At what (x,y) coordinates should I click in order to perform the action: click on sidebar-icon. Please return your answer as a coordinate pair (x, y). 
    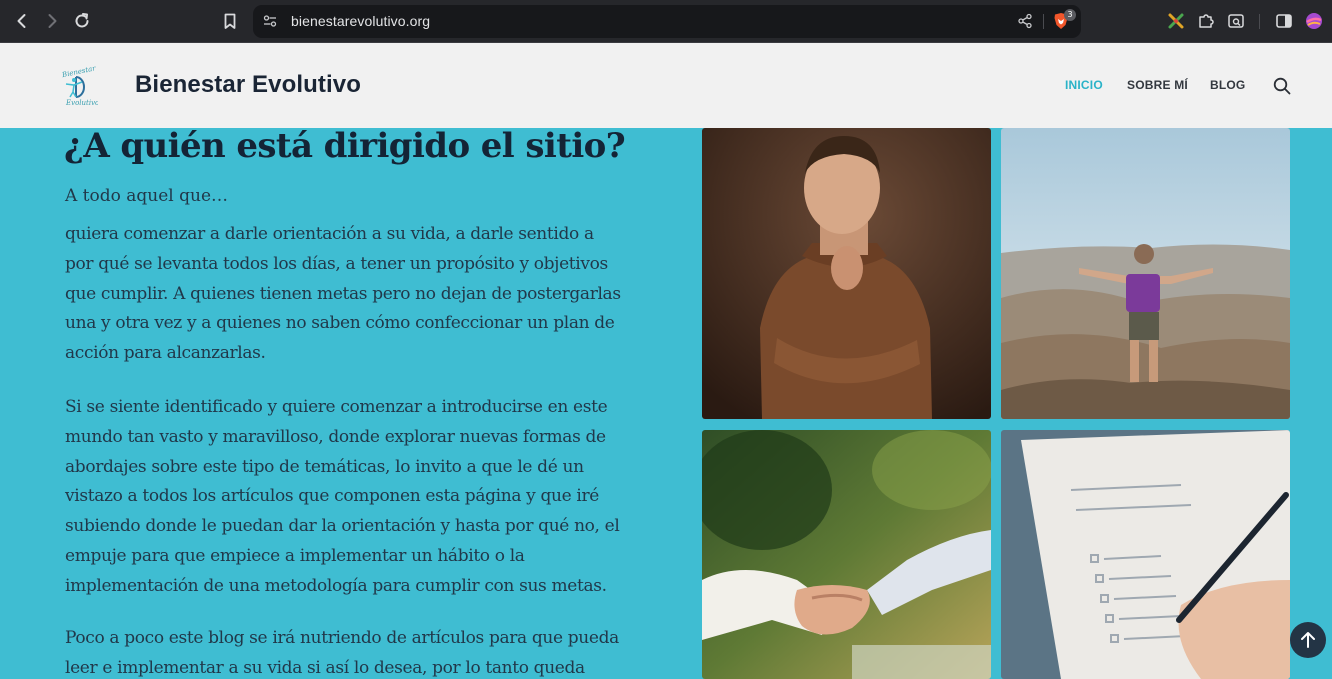
    Looking at the image, I should click on (1284, 21).